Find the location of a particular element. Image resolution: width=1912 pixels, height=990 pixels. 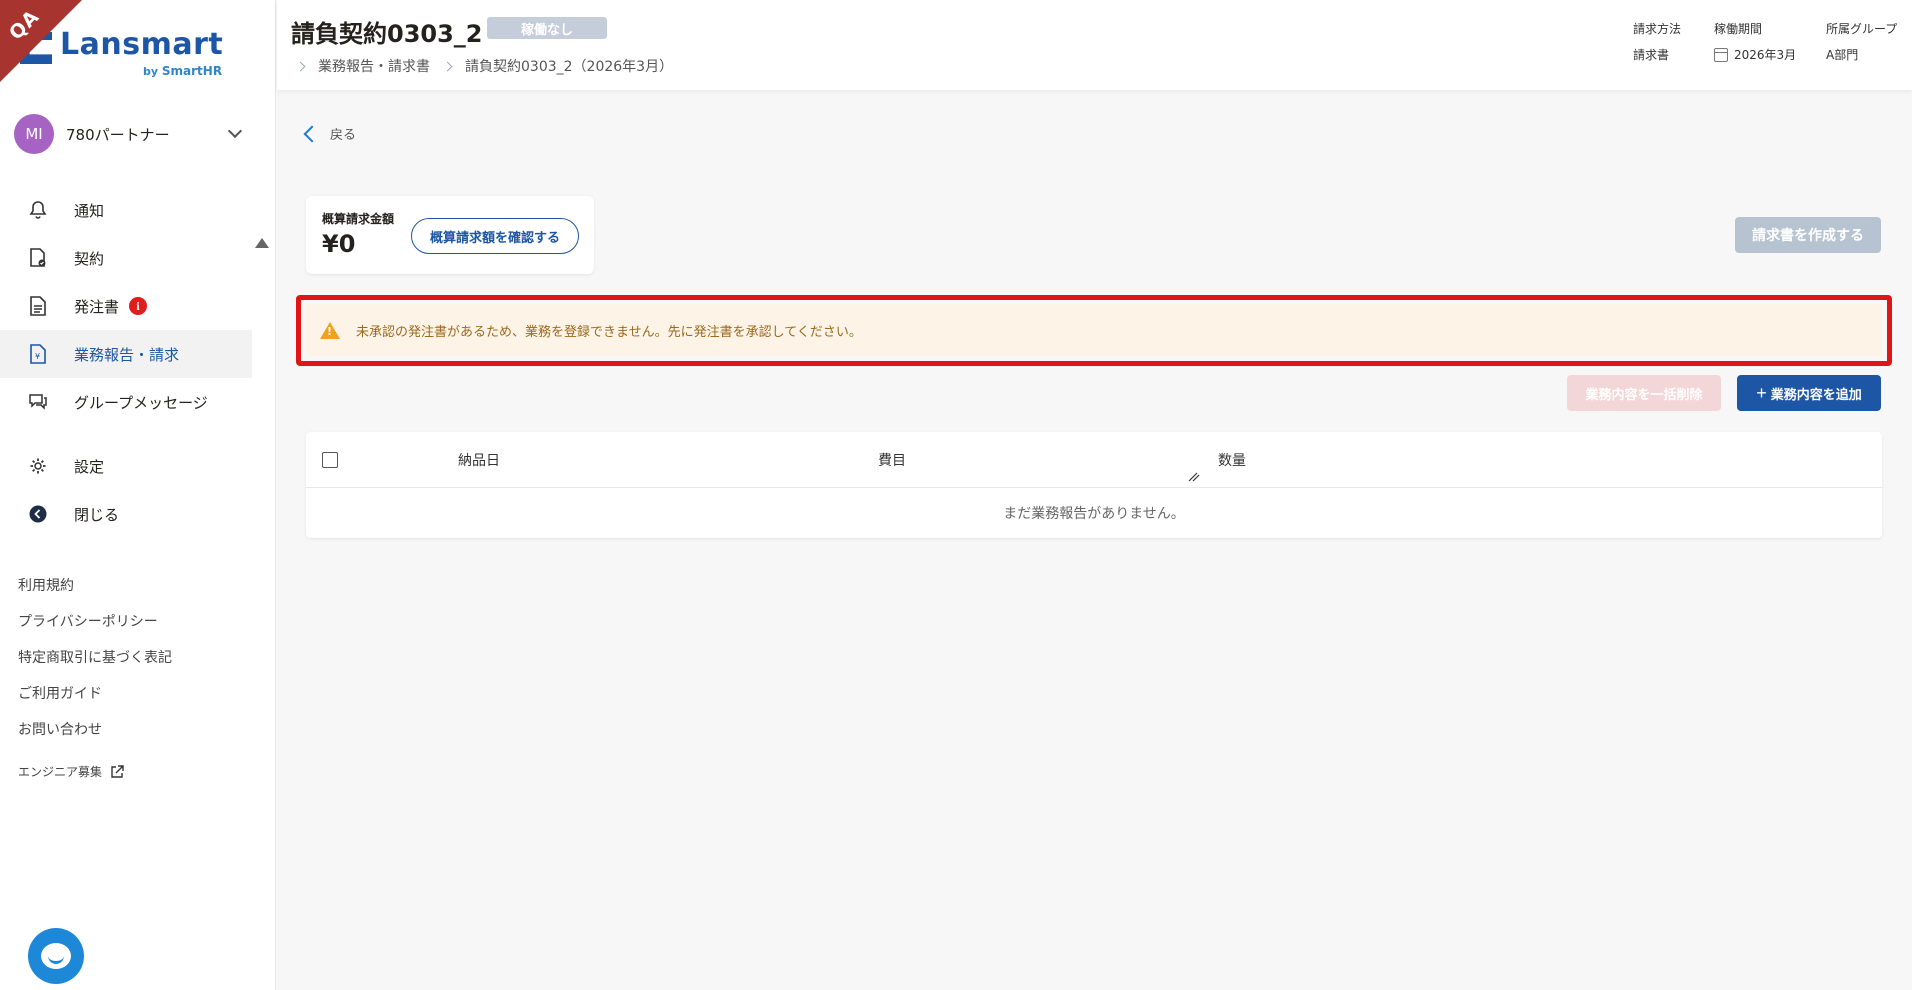

gear-icon is located at coordinates (38, 466).